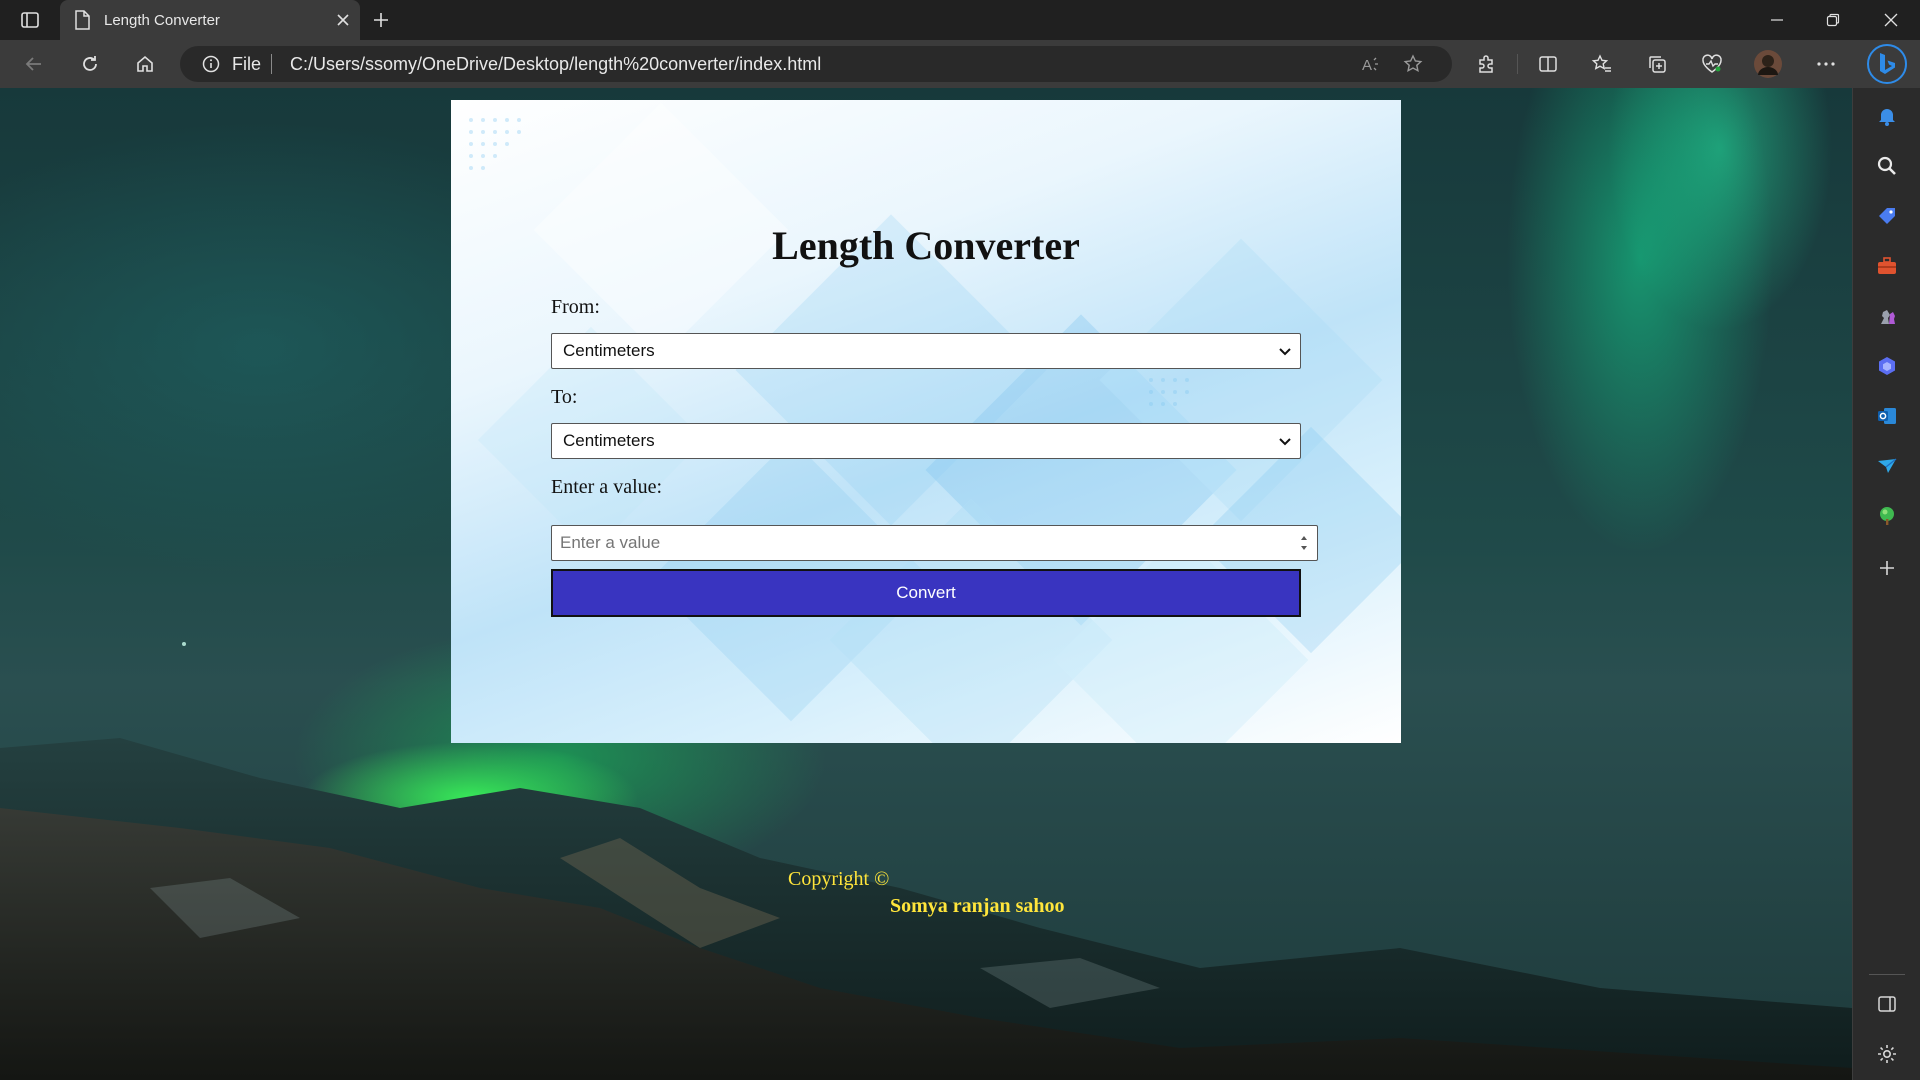  I want to click on value-label: Enter a value:, so click(607, 487).